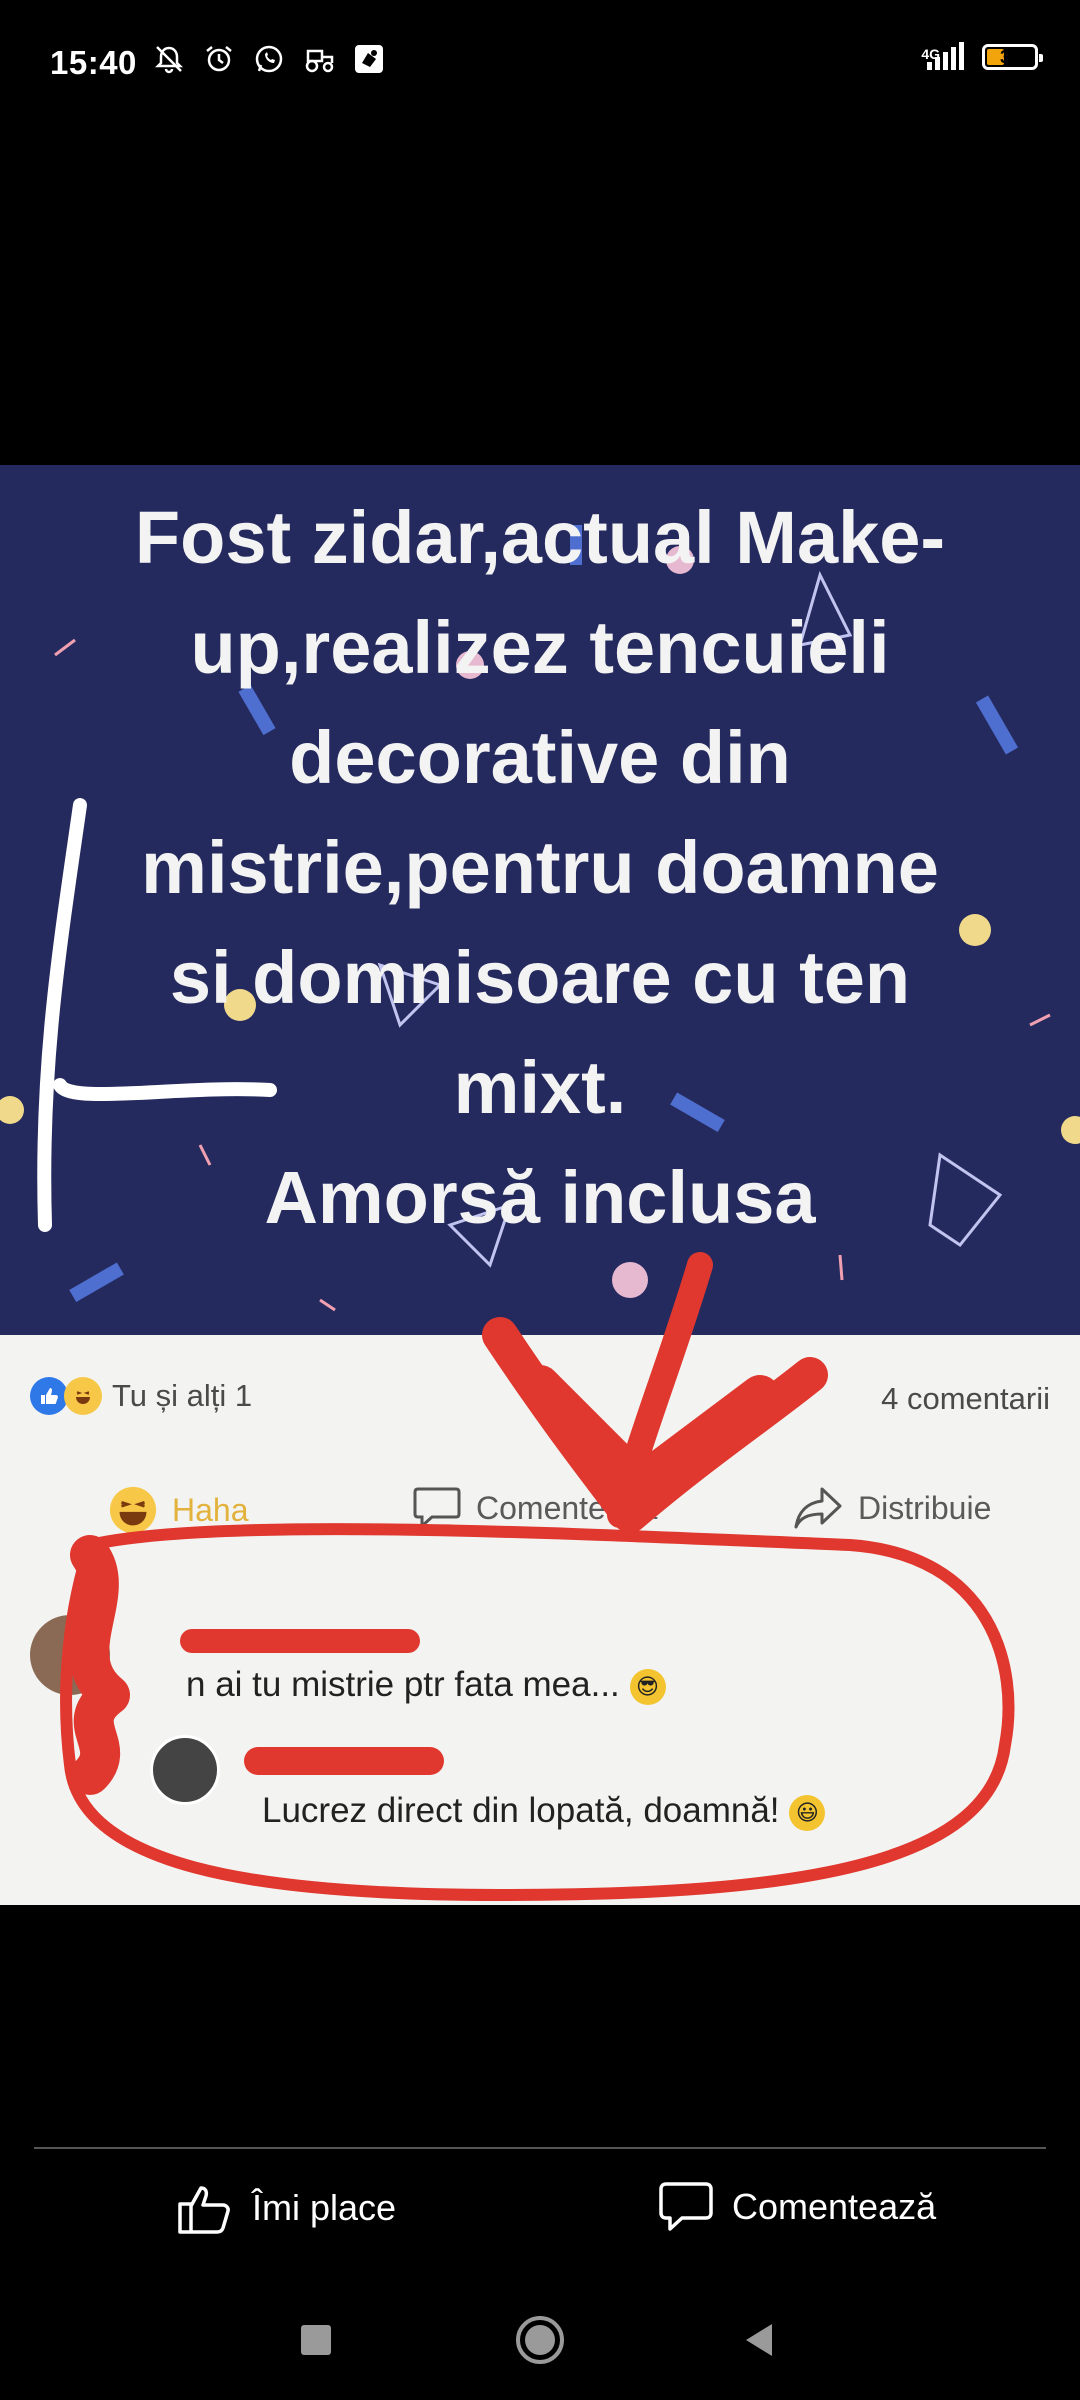  I want to click on comment-label: Comentează, so click(834, 2206).